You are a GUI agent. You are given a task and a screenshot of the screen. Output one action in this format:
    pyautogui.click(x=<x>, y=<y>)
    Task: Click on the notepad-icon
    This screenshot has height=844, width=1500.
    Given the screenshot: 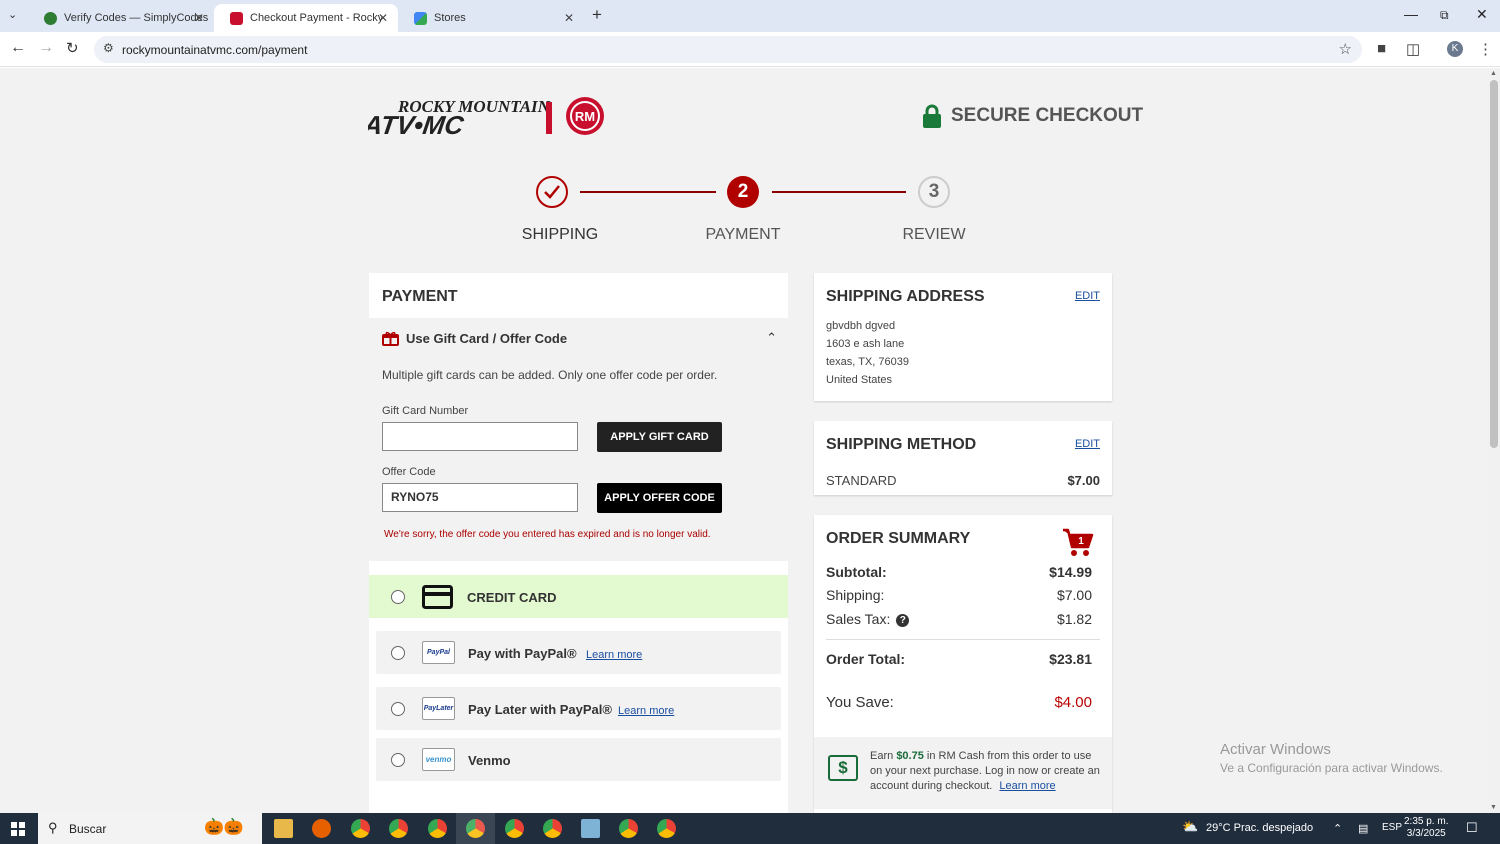 What is the action you would take?
    pyautogui.click(x=590, y=828)
    